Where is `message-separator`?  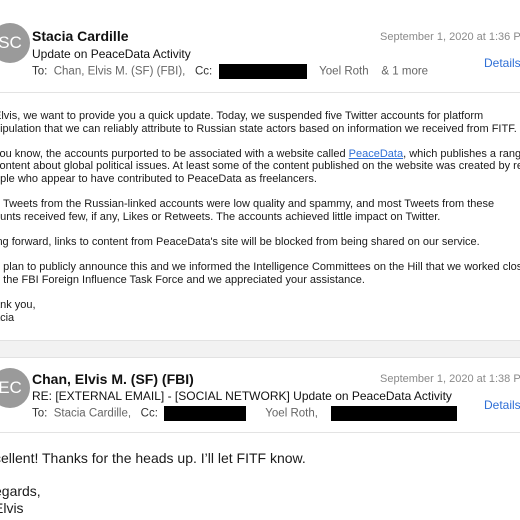
message-separator is located at coordinates (260, 349).